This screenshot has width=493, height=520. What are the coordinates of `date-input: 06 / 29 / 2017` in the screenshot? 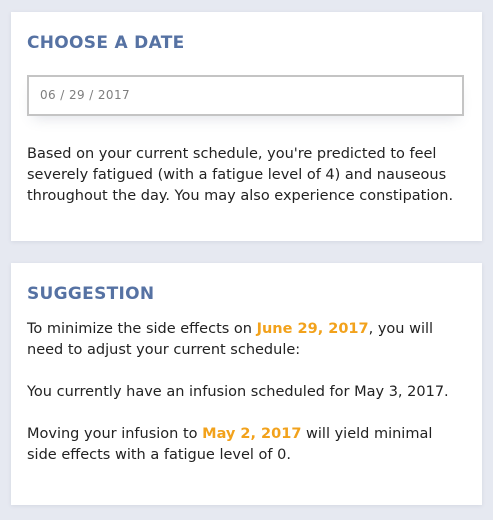 It's located at (245, 95).